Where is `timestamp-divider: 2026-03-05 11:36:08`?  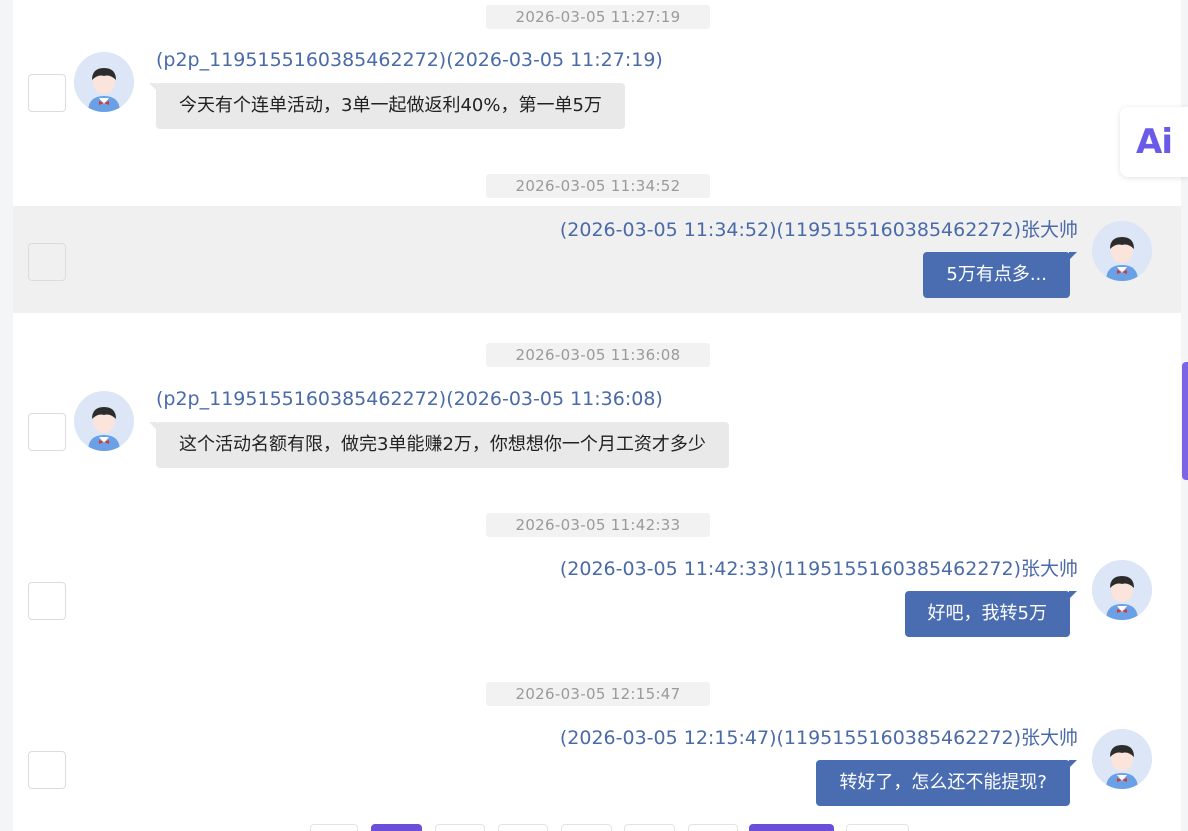
timestamp-divider: 2026-03-05 11:36:08 is located at coordinates (597, 355).